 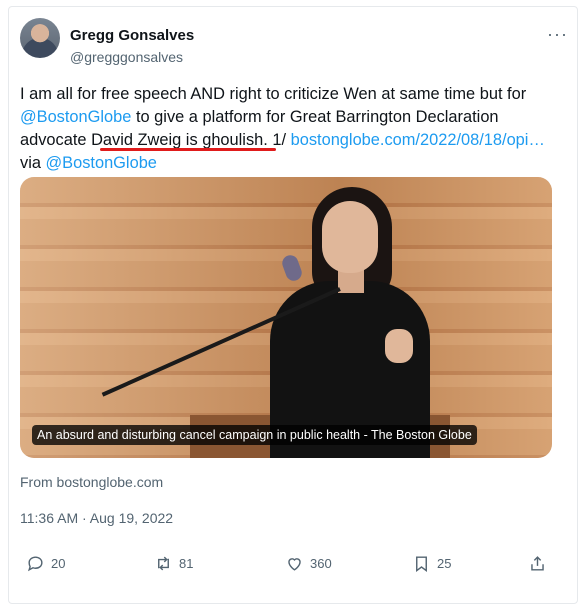 What do you see at coordinates (173, 563) in the screenshot?
I see `retweet-button: 81` at bounding box center [173, 563].